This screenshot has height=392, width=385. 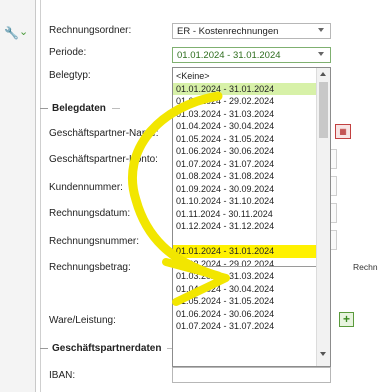 I want to click on dropdown-option: 01.08.2024 - 31.08.2024, so click(x=244, y=176).